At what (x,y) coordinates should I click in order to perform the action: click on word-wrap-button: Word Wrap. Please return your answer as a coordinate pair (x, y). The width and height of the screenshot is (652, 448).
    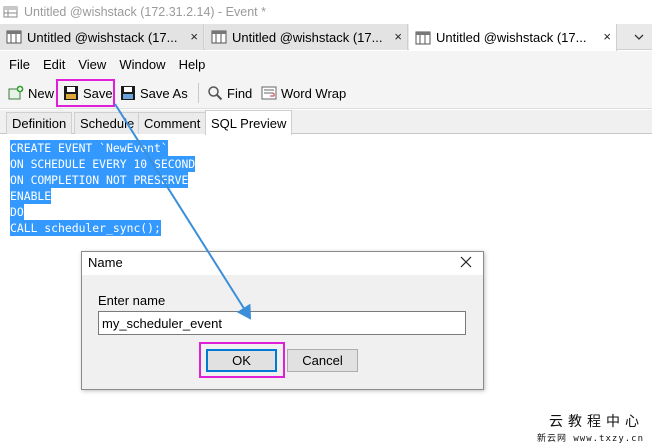
    Looking at the image, I should click on (303, 93).